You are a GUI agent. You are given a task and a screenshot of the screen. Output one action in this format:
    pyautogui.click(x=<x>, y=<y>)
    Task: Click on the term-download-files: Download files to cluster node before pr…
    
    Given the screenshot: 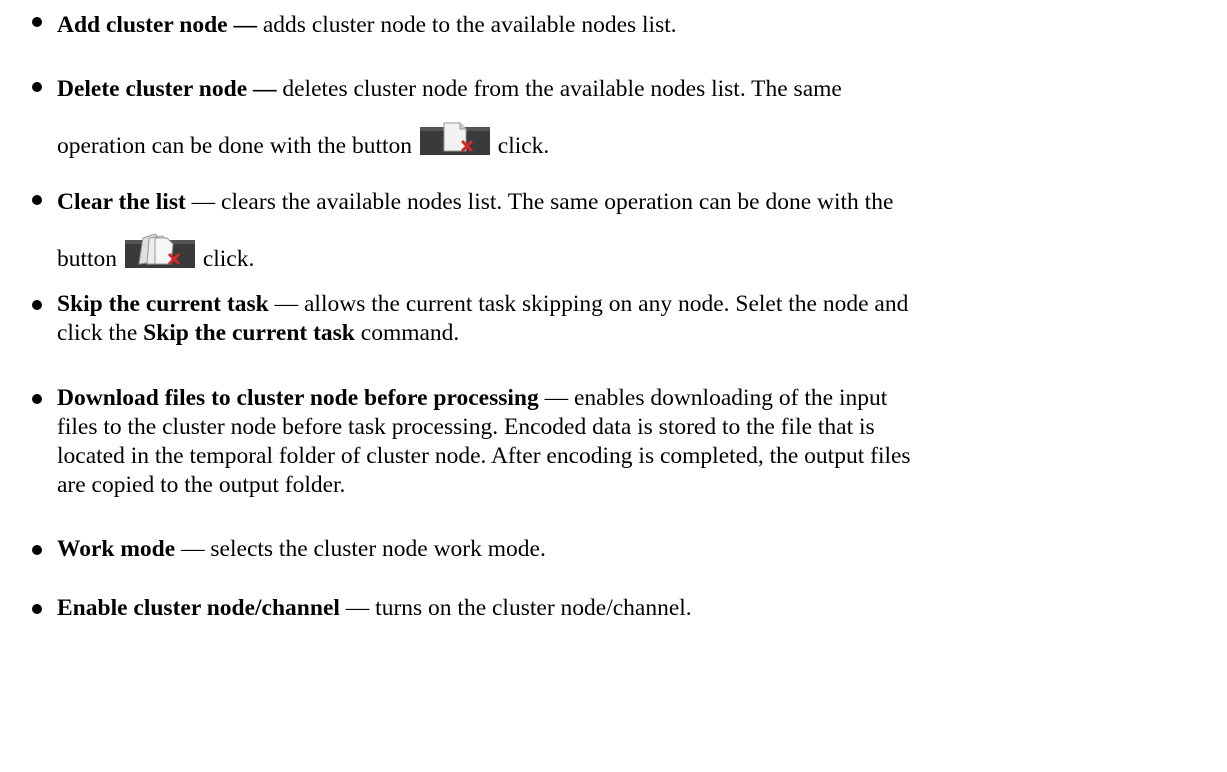 What is the action you would take?
    pyautogui.click(x=298, y=398)
    